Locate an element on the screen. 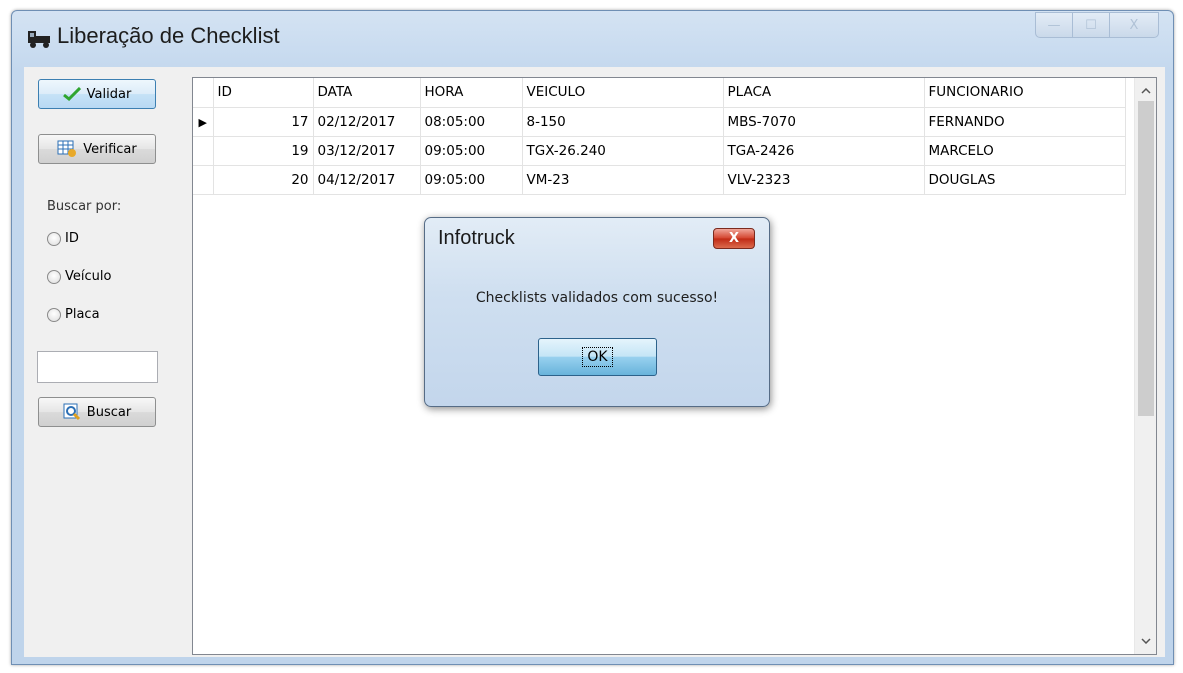  table-header-row: ID DATA HORA VEICULO PLACA FUNCIONARIO is located at coordinates (659, 93).